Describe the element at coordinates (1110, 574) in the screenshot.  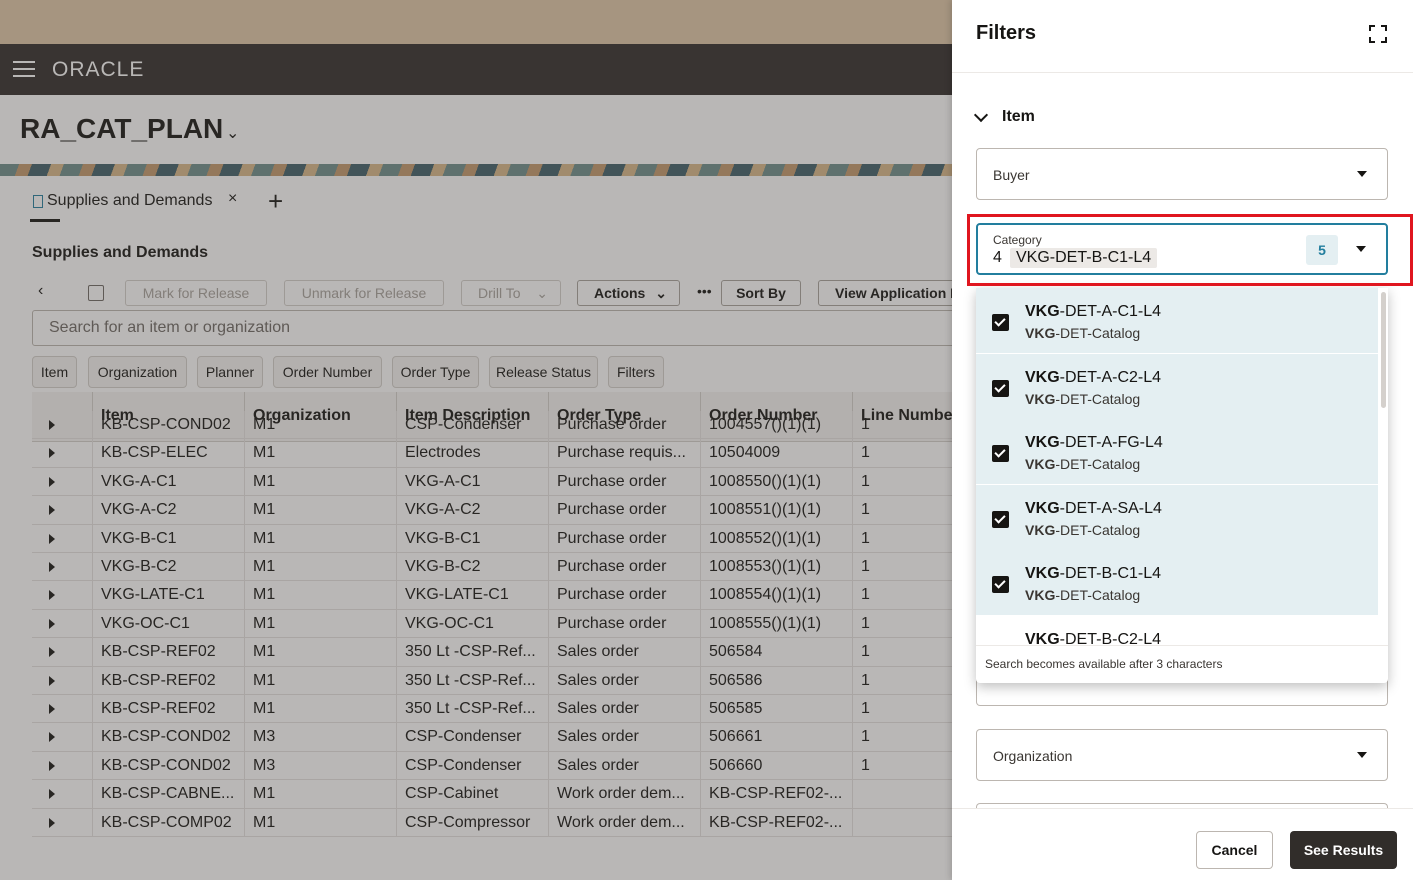
I see `option-title-rest: -DET-B-C1-L4` at that location.